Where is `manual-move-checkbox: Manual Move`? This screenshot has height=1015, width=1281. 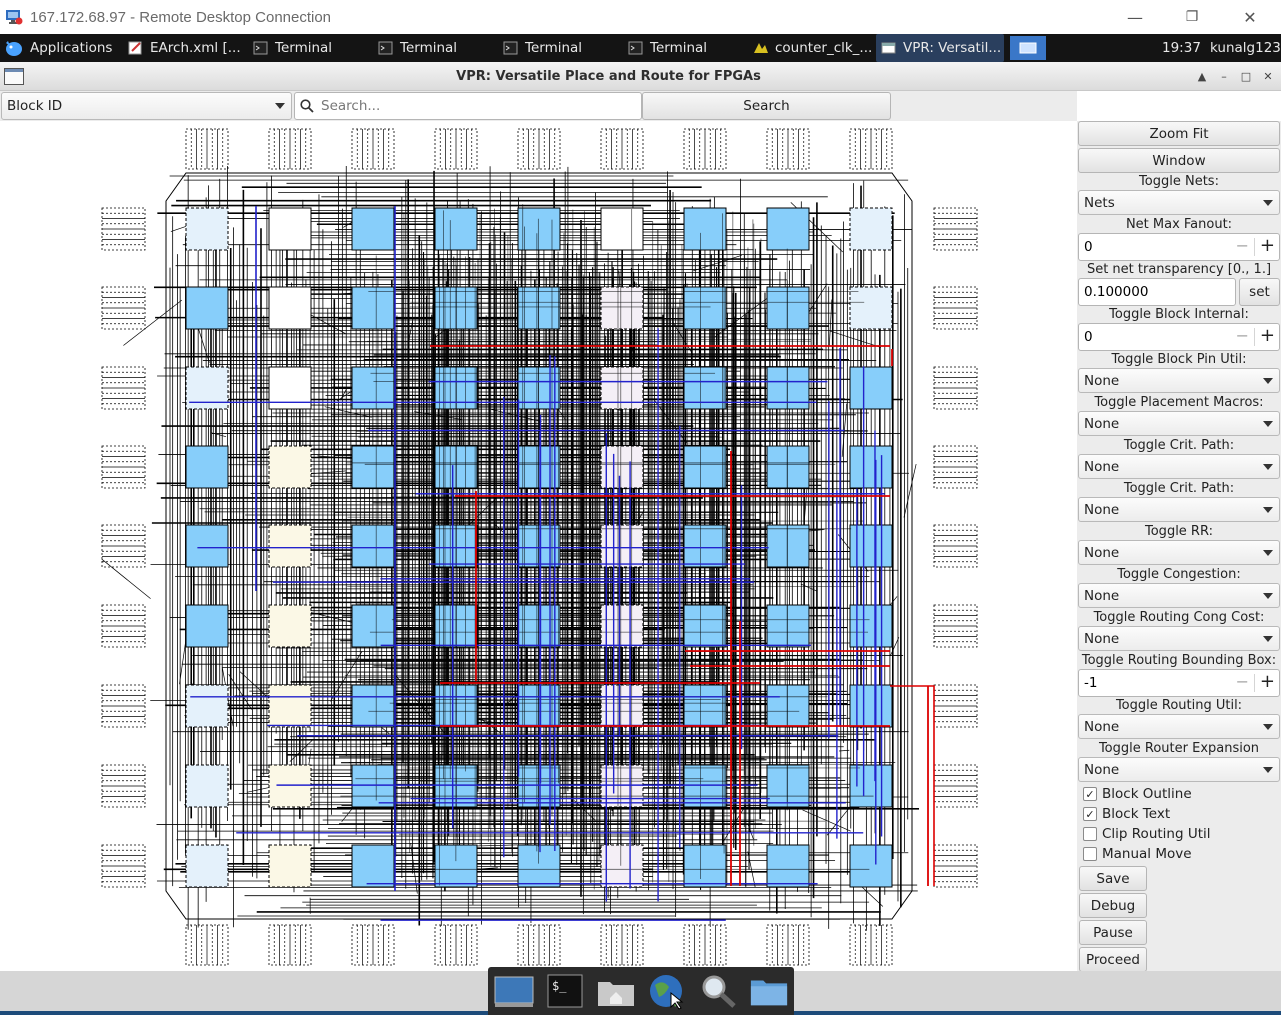 manual-move-checkbox: Manual Move is located at coordinates (1182, 854).